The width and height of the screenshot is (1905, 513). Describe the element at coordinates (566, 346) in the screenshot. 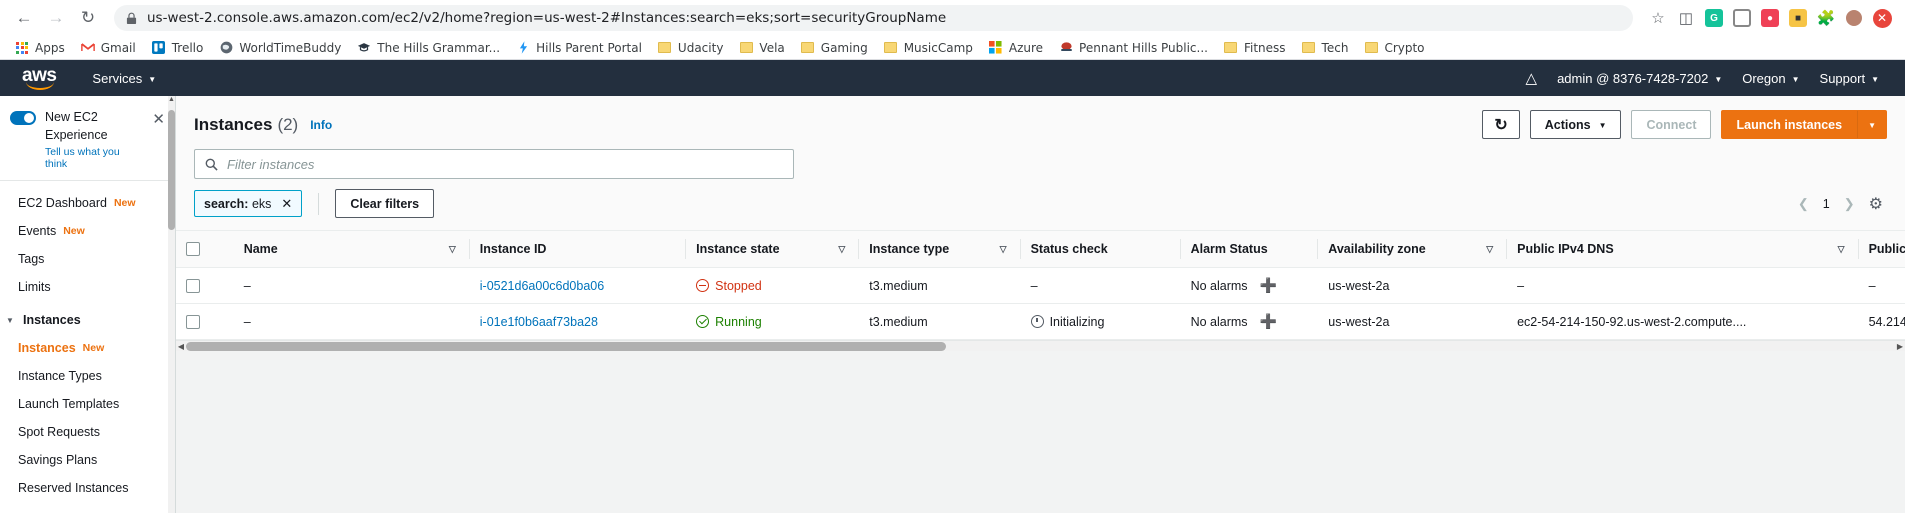

I see `table-scrollbar-thumb` at that location.